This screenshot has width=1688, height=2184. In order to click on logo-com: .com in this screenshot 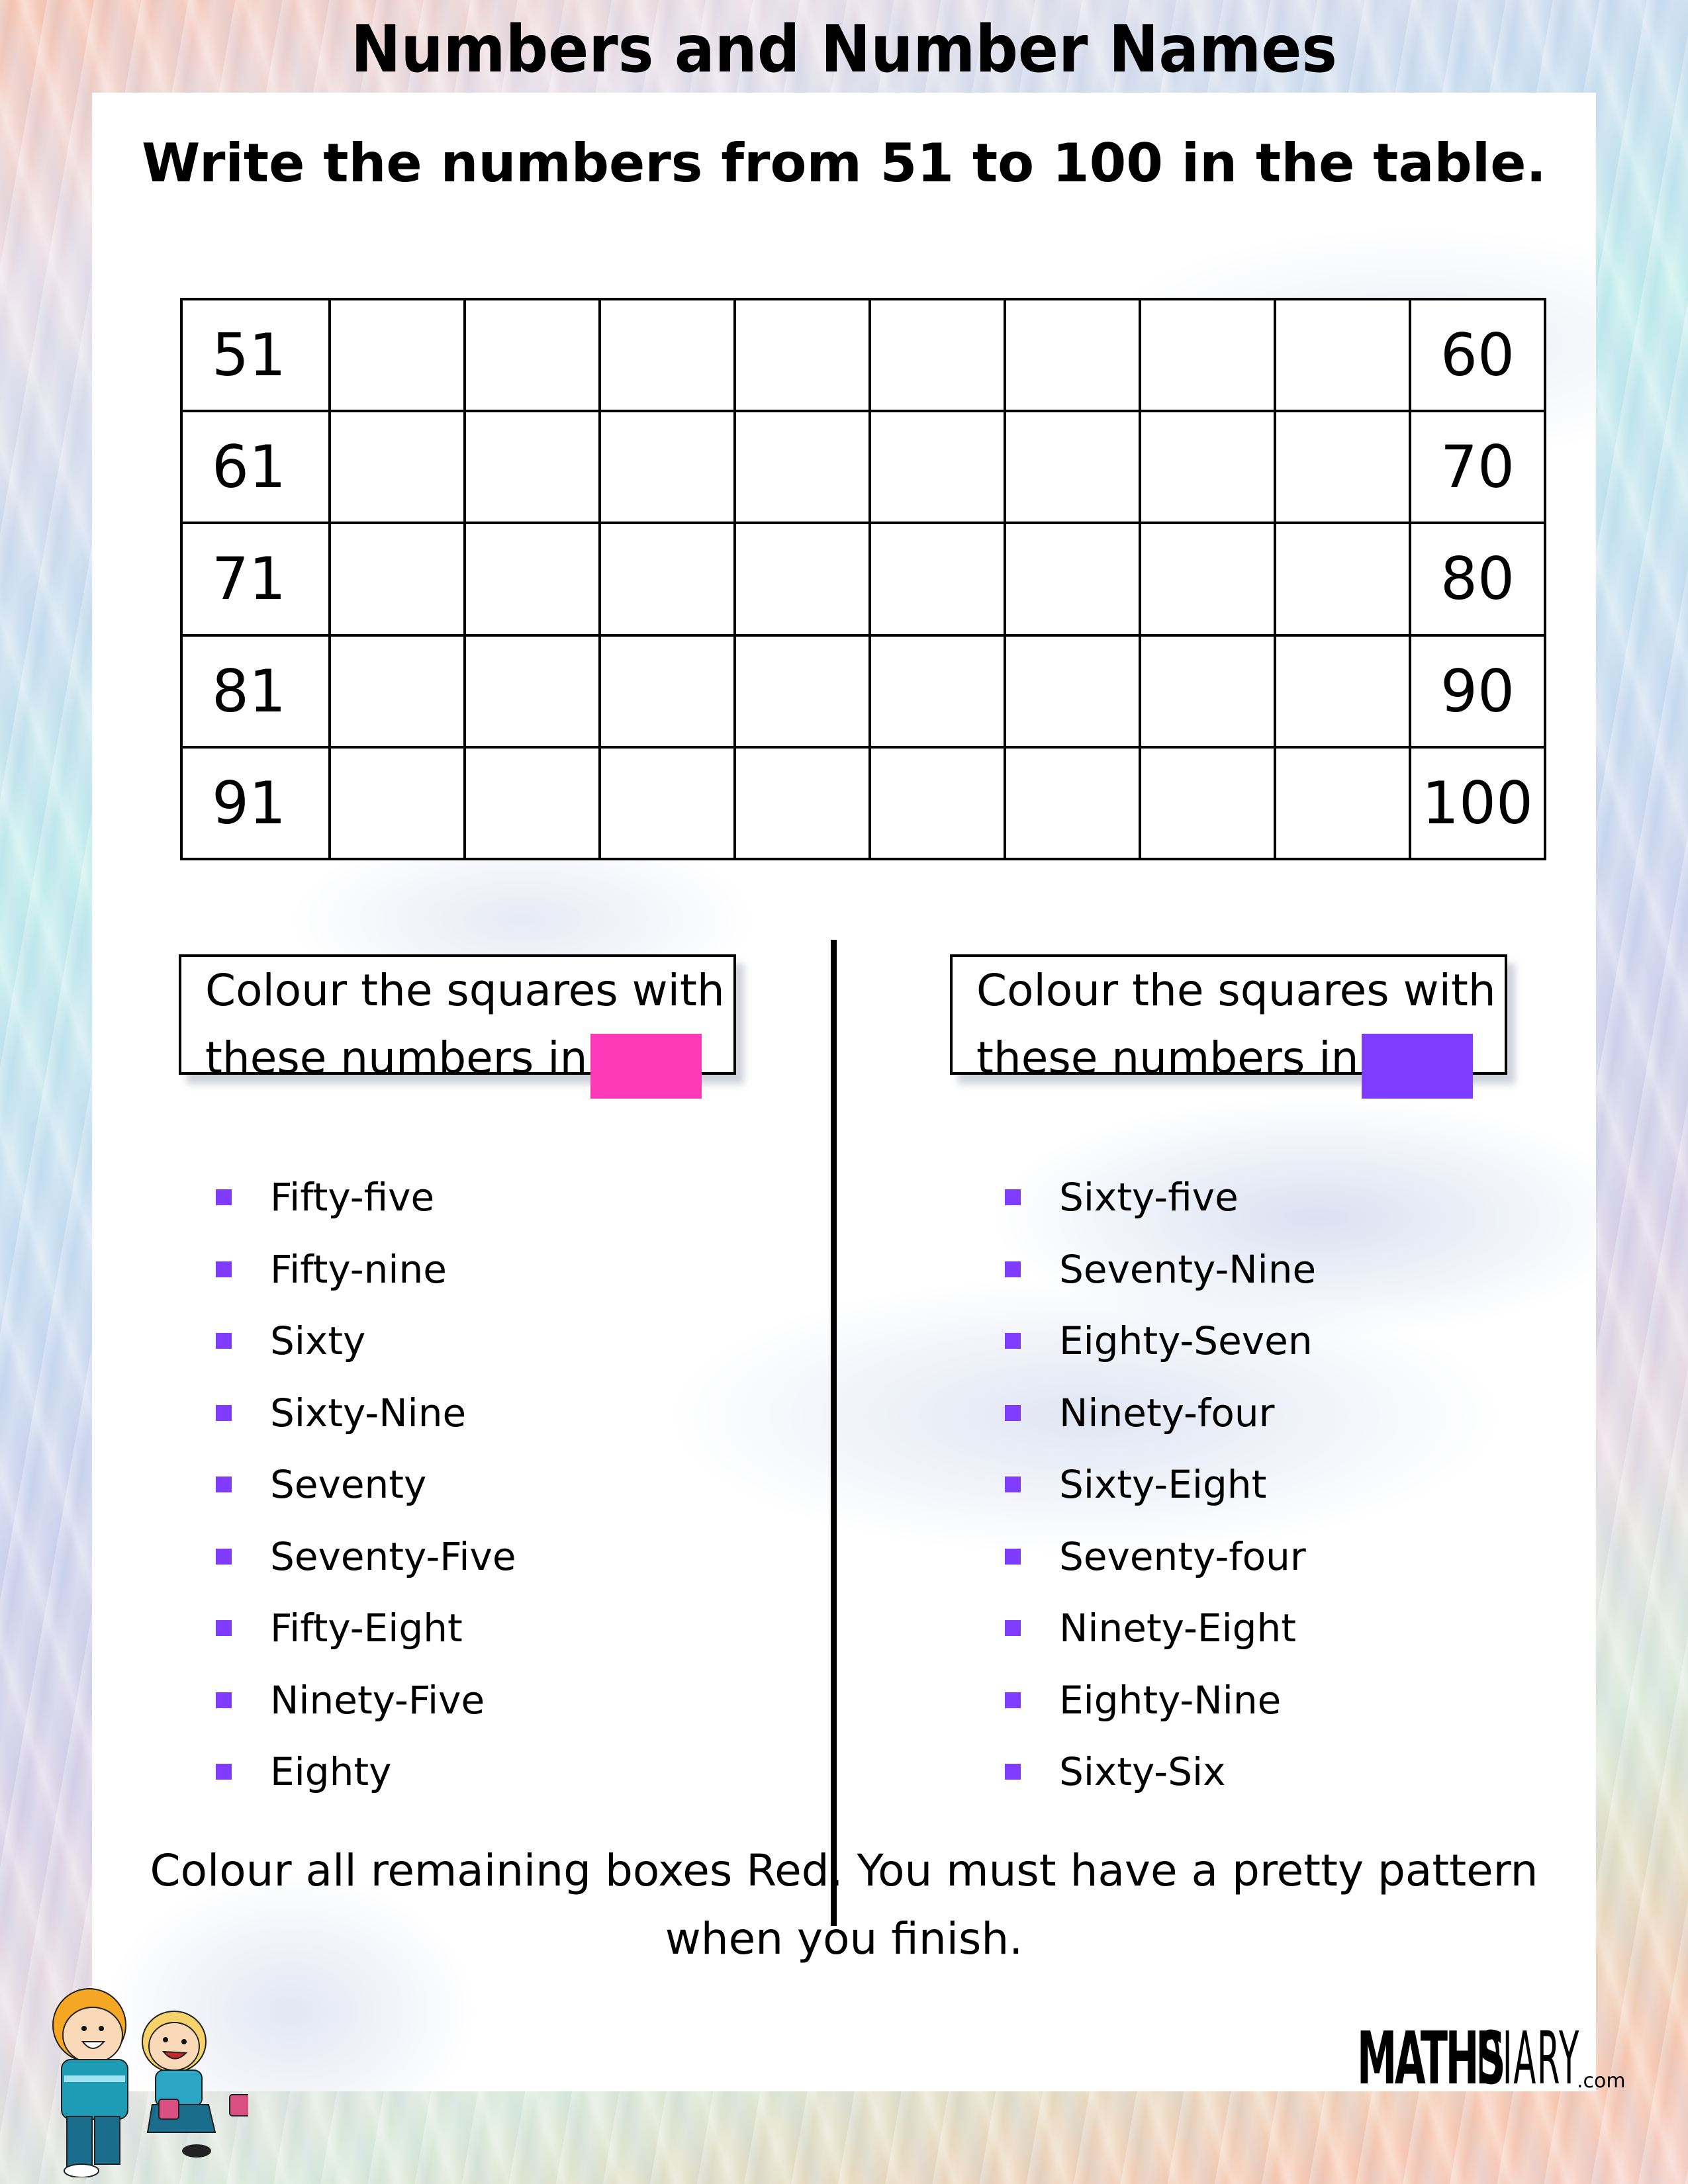, I will do `click(1601, 2081)`.